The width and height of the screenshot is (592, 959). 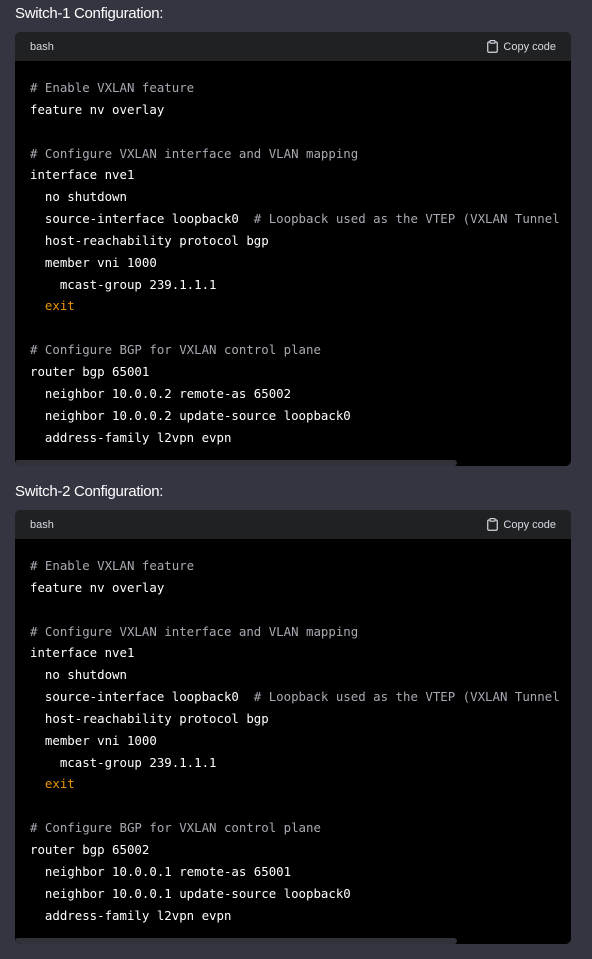 What do you see at coordinates (89, 491) in the screenshot?
I see `section-heading-switch-2: Switch-2 Configuration:` at bounding box center [89, 491].